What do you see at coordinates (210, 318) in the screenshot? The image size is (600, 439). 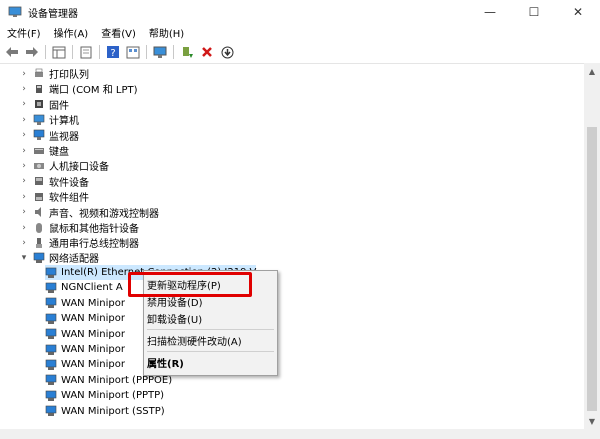 I see `context-uninstall-device: 卸载设备(U)` at bounding box center [210, 318].